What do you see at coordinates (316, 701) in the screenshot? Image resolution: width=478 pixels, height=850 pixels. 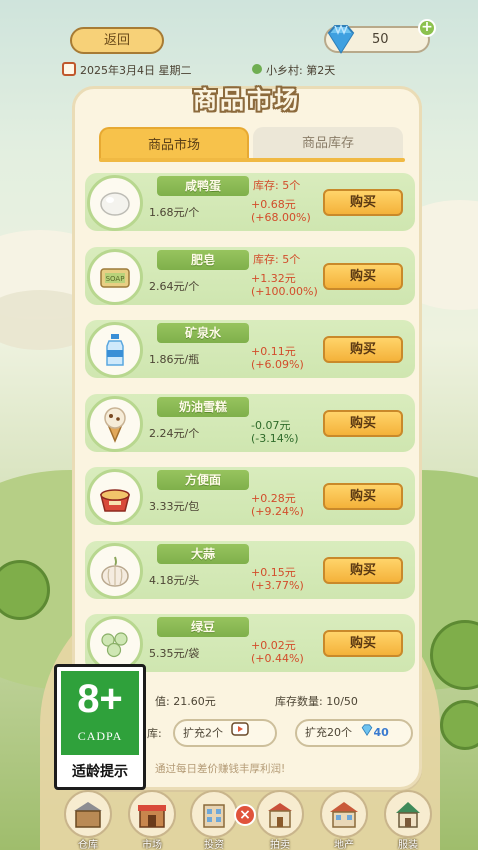 I see `stock-count: 库存数量: 10/50` at bounding box center [316, 701].